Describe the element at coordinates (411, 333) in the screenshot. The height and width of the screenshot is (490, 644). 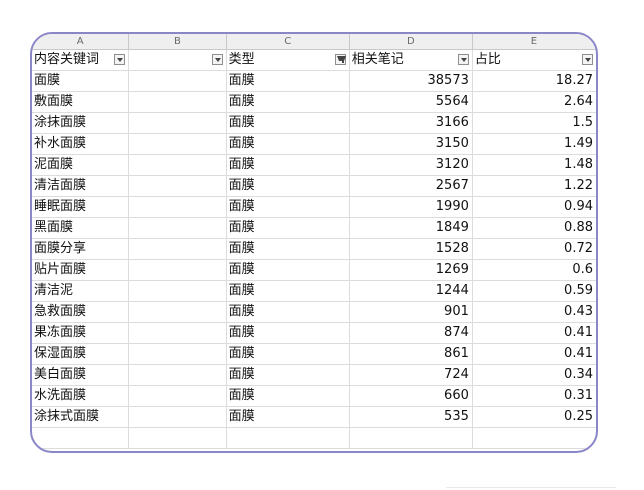
I see `cell-notes: 874` at that location.